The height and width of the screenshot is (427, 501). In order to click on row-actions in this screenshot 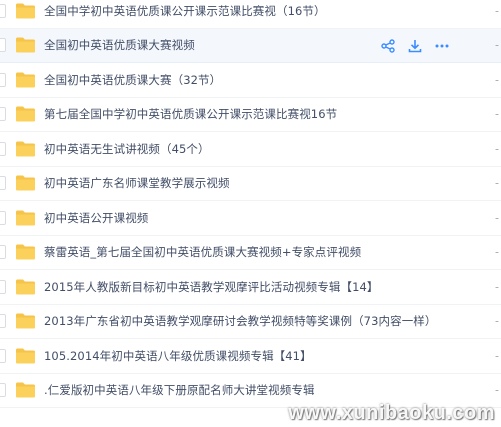, I will do `click(415, 45)`.